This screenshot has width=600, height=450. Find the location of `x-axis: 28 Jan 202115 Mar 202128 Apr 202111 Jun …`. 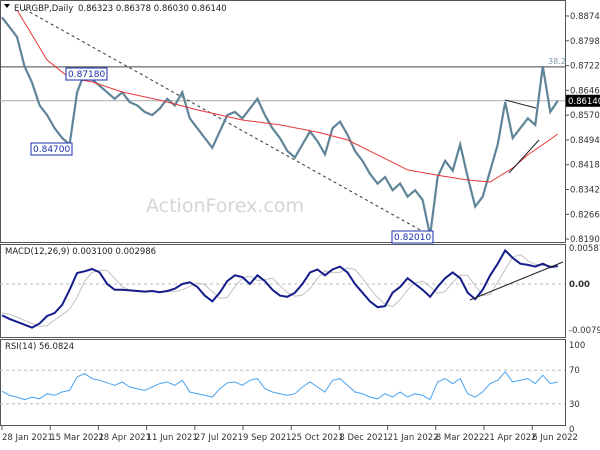

x-axis: 28 Jan 202115 Mar 202128 Apr 202111 Jun … is located at coordinates (289, 434).